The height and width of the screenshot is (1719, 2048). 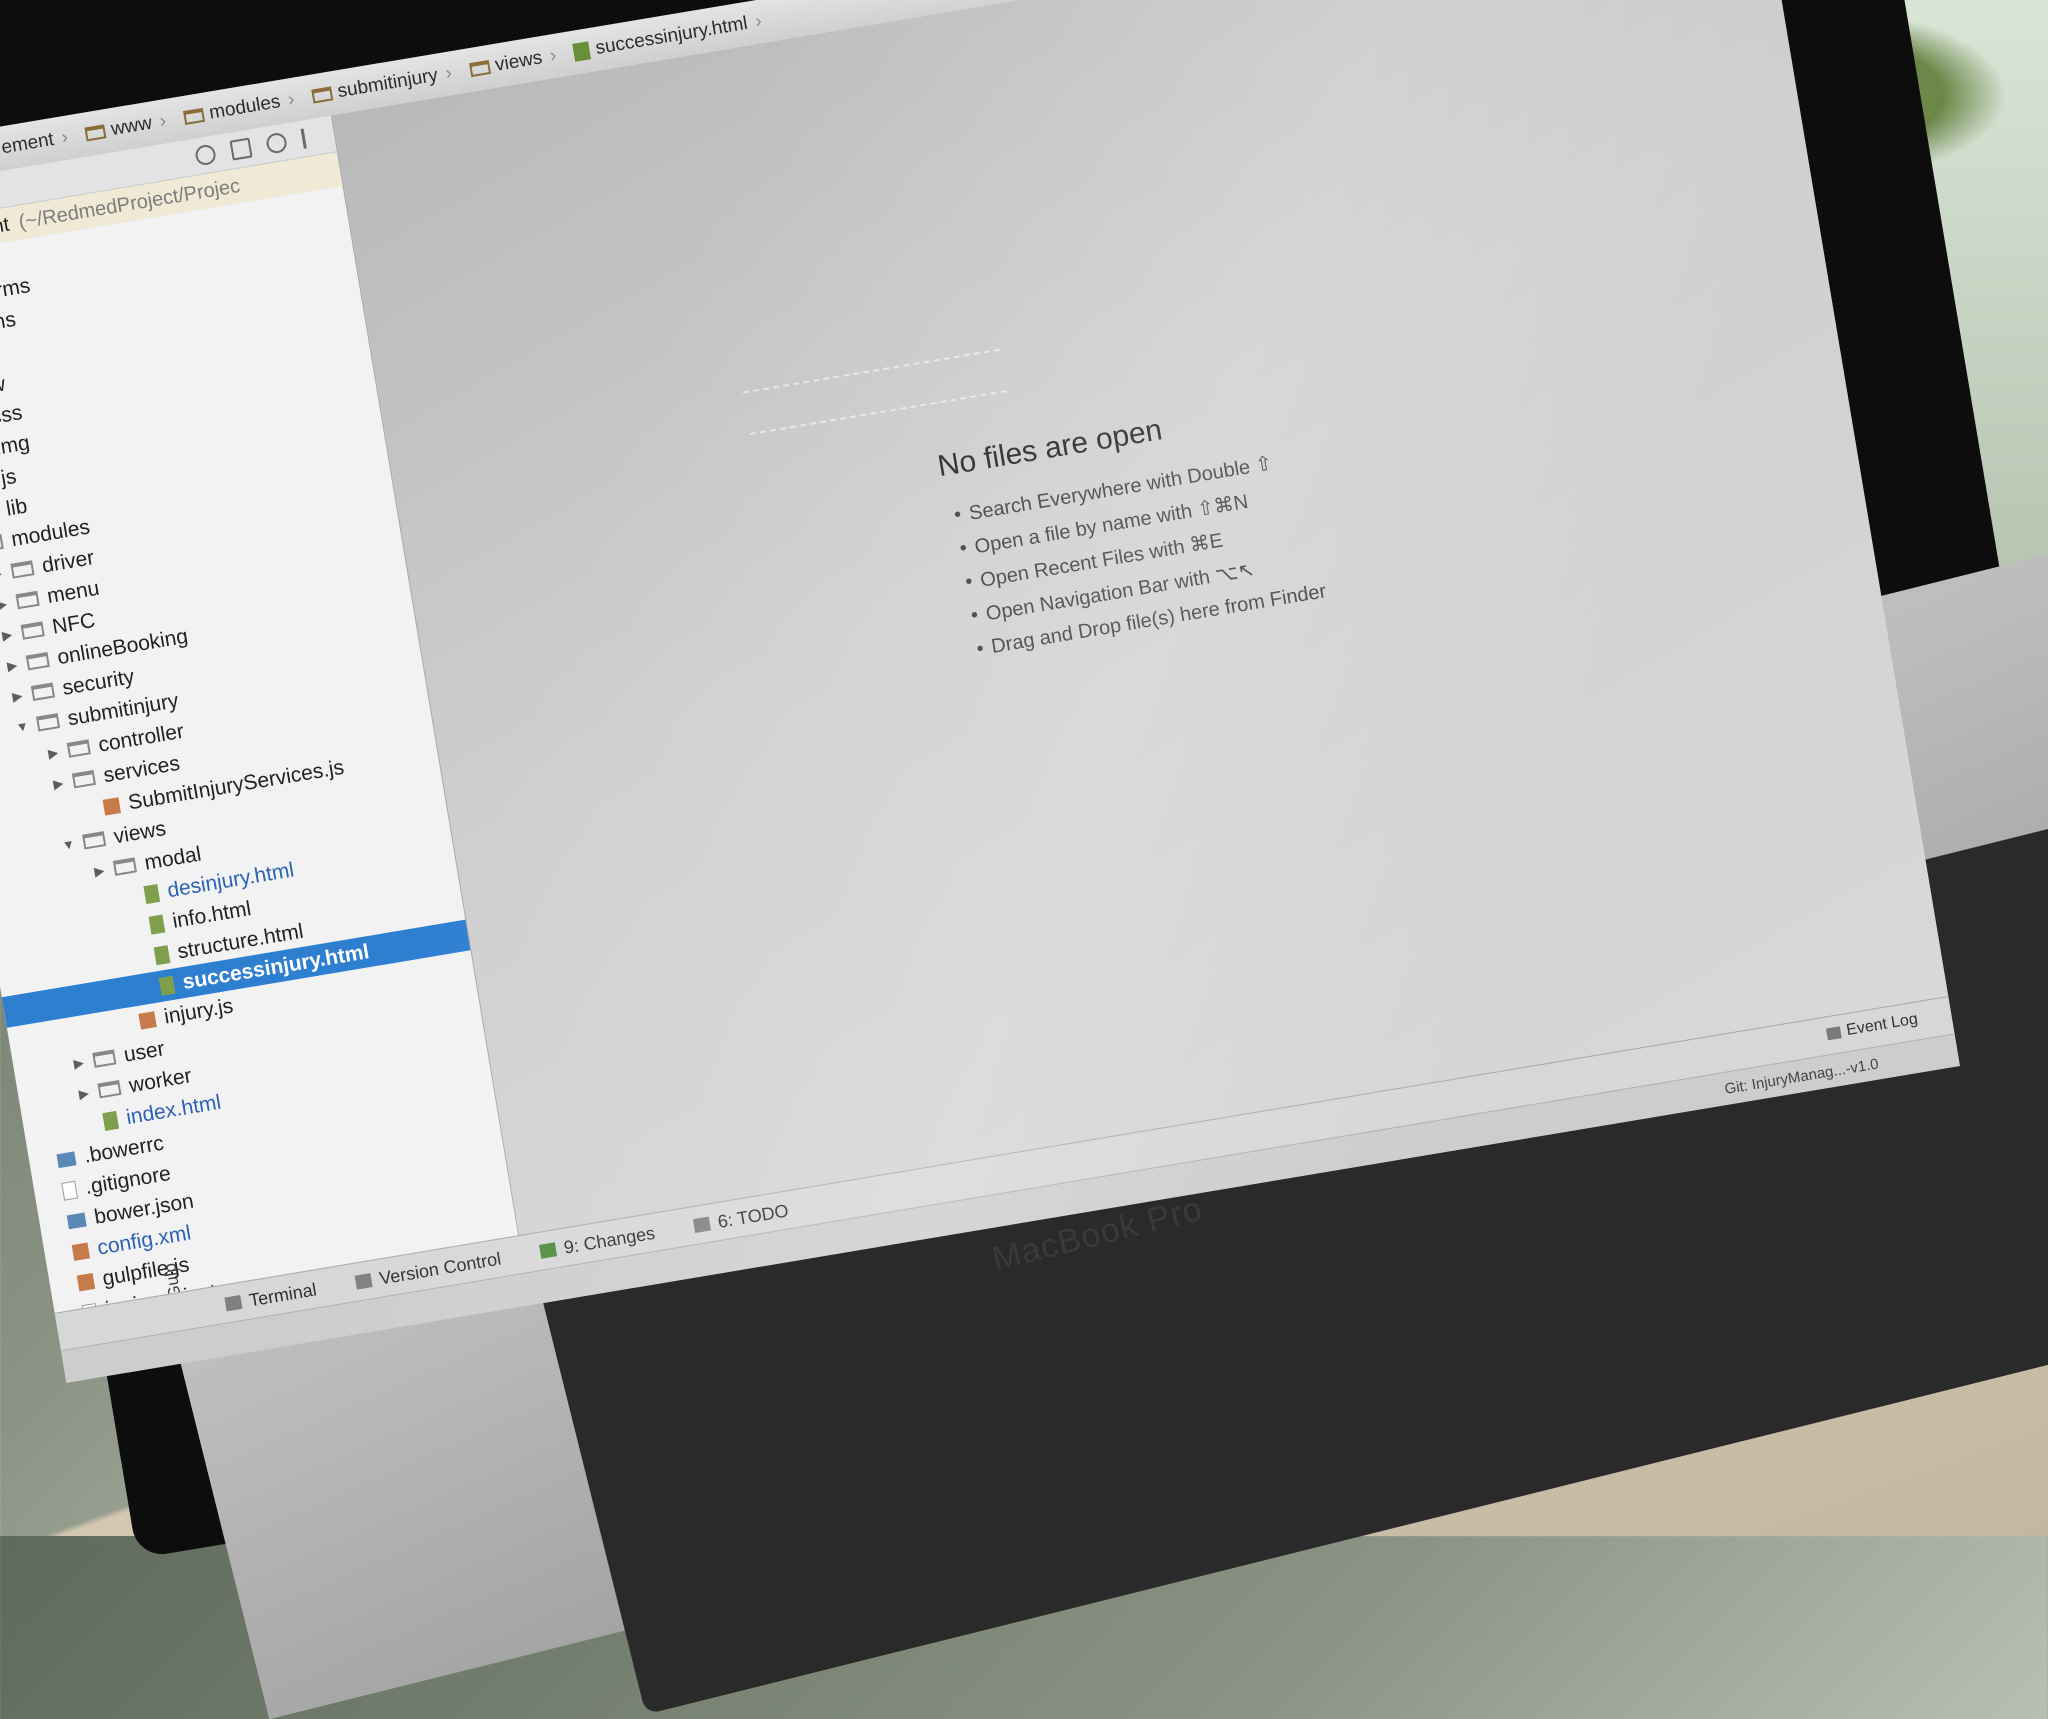 What do you see at coordinates (241, 149) in the screenshot?
I see `collapse-all-icon` at bounding box center [241, 149].